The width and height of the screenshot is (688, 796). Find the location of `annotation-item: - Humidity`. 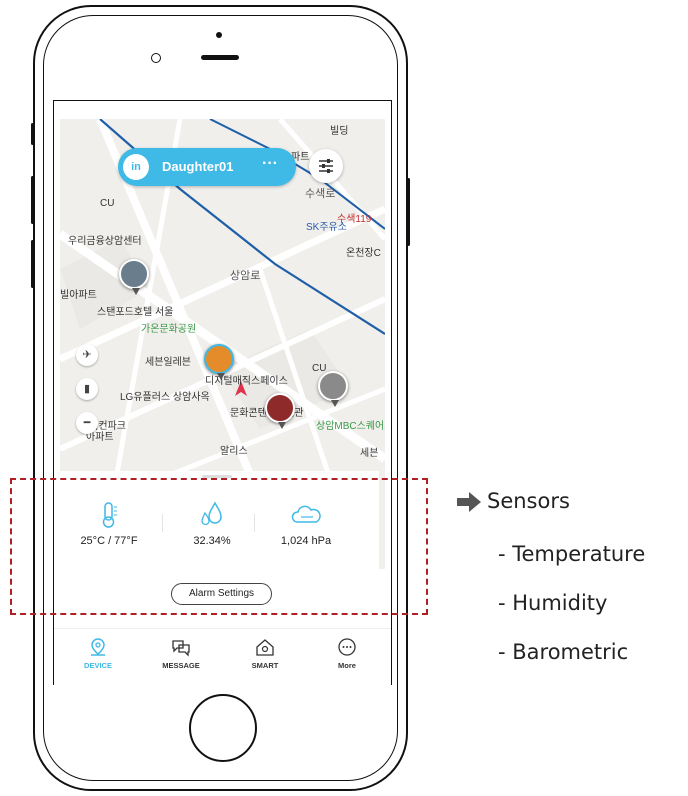

annotation-item: - Humidity is located at coordinates (553, 603).